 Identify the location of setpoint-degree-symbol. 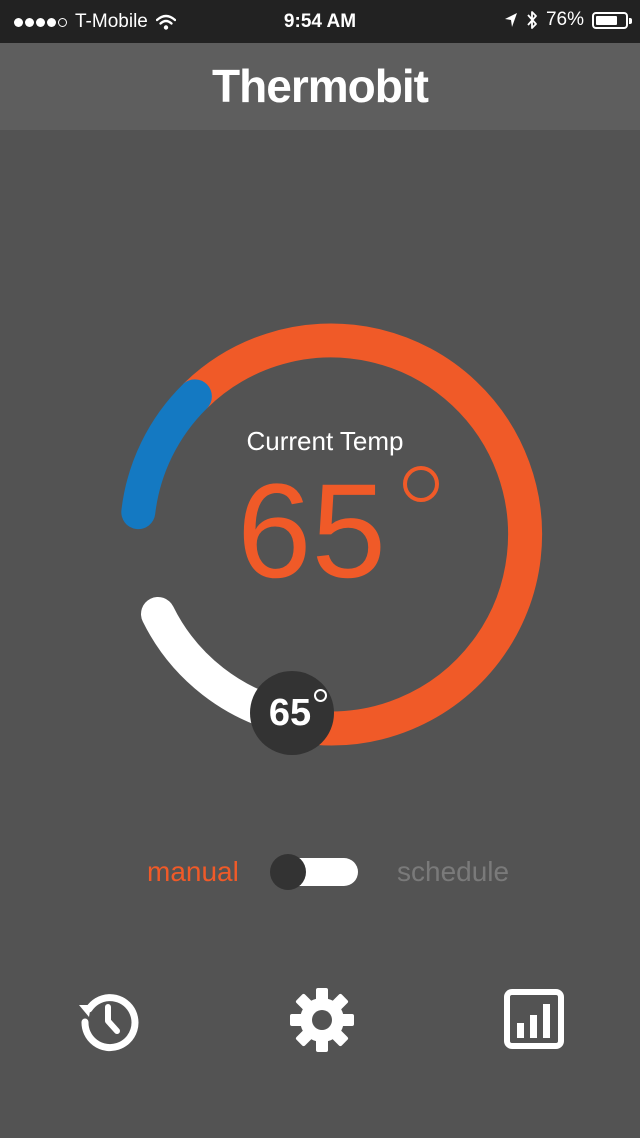
(320, 695).